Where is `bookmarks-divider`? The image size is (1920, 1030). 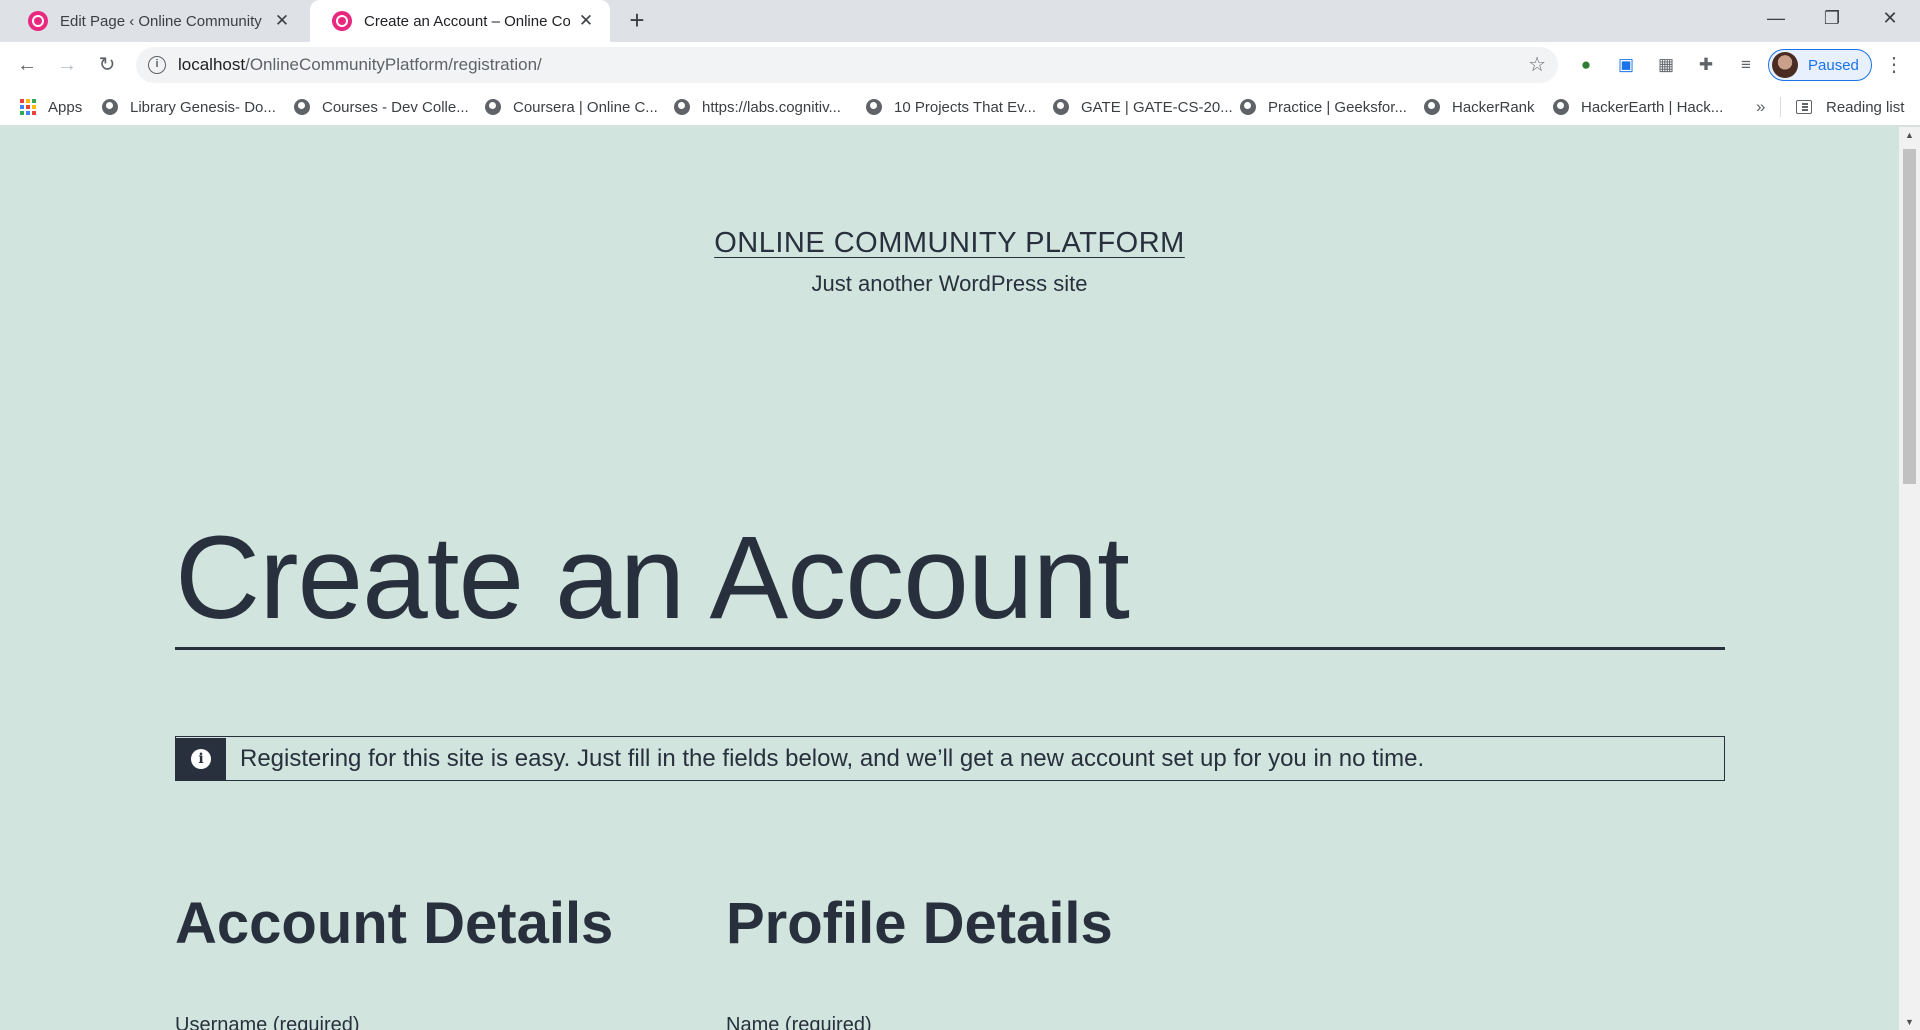
bookmarks-divider is located at coordinates (1780, 107).